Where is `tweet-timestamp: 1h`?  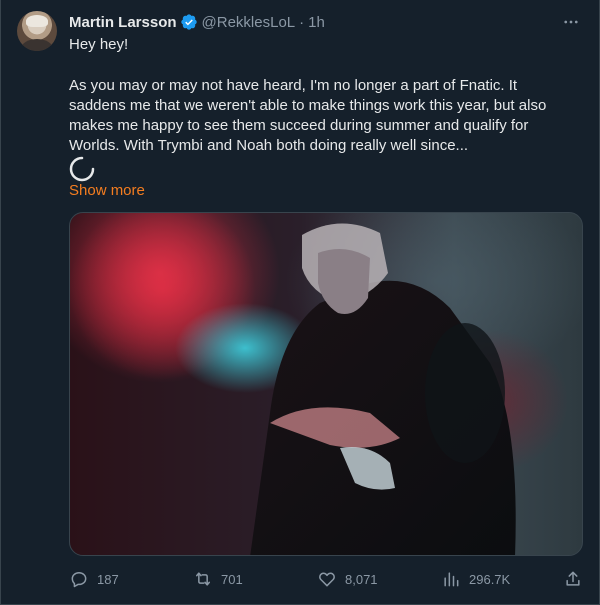
tweet-timestamp: 1h is located at coordinates (316, 22).